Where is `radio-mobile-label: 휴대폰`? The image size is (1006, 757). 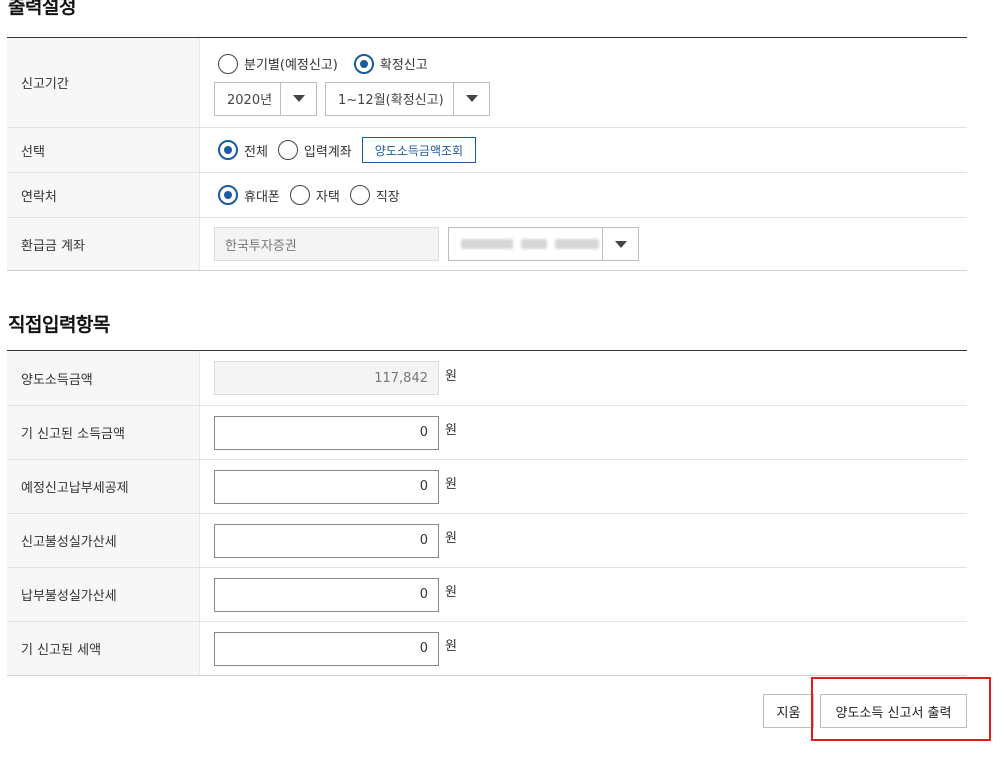 radio-mobile-label: 휴대폰 is located at coordinates (262, 197).